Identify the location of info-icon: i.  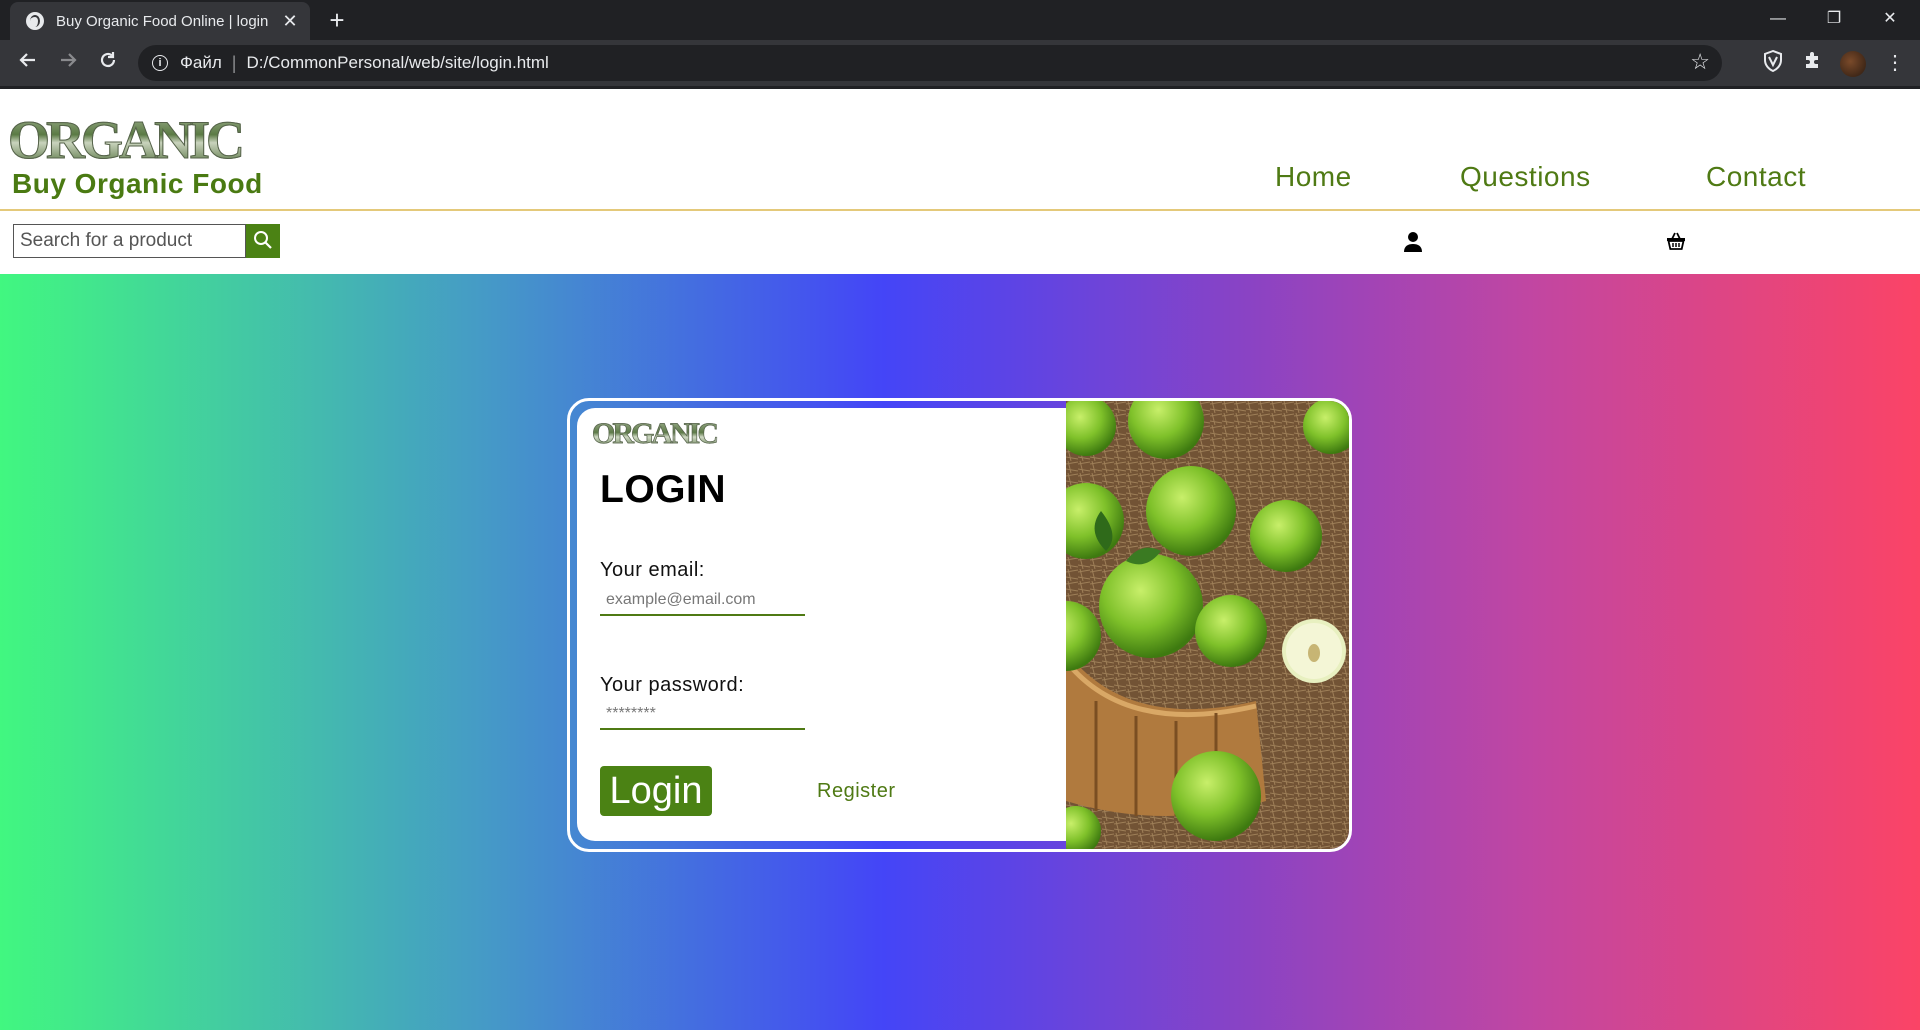
(160, 63).